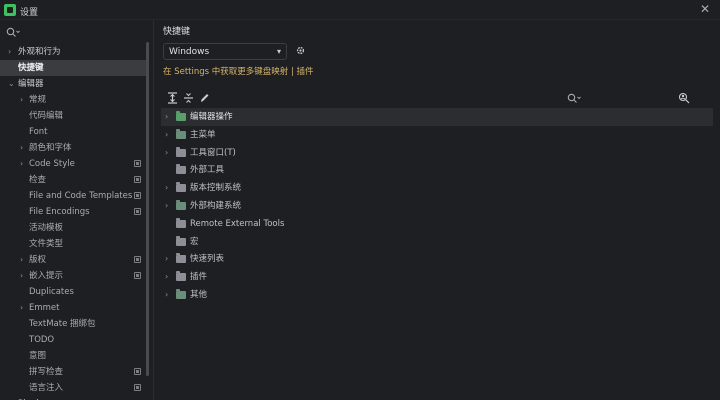 This screenshot has height=400, width=720. I want to click on sidebar-item-label: 代码编辑, so click(46, 116).